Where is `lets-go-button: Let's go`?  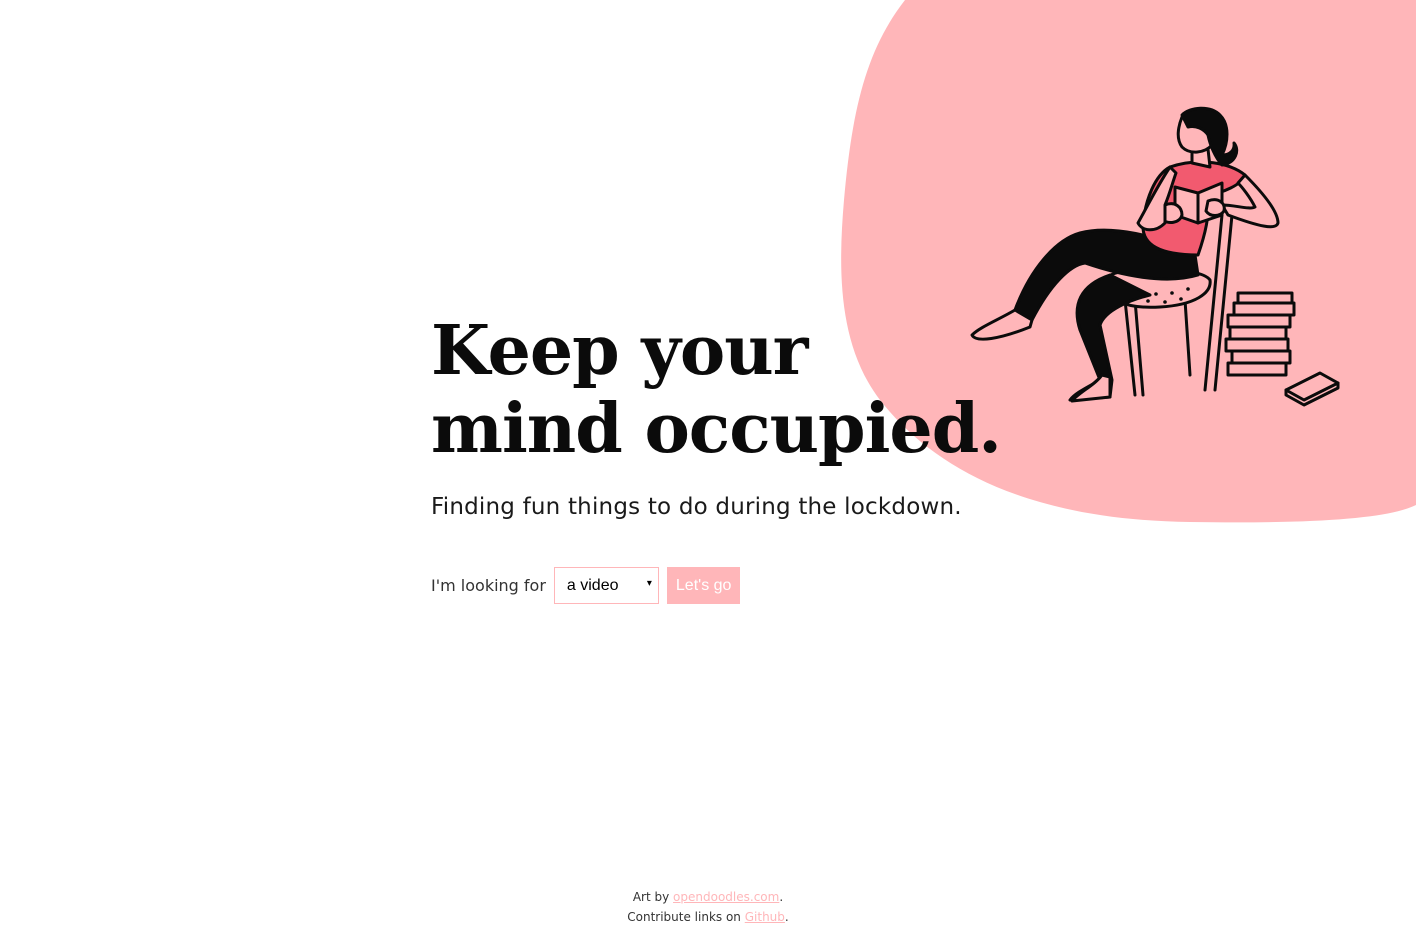
lets-go-button: Let's go is located at coordinates (703, 585).